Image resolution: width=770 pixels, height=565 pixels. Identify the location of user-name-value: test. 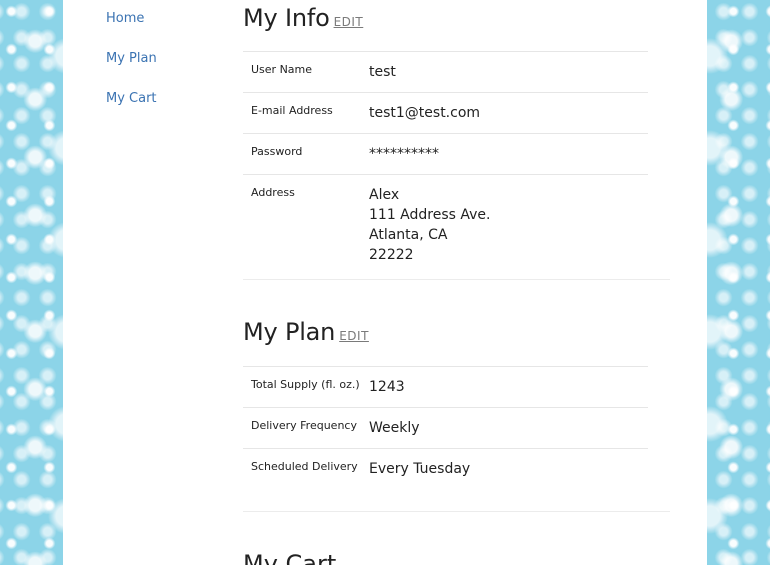
(382, 72).